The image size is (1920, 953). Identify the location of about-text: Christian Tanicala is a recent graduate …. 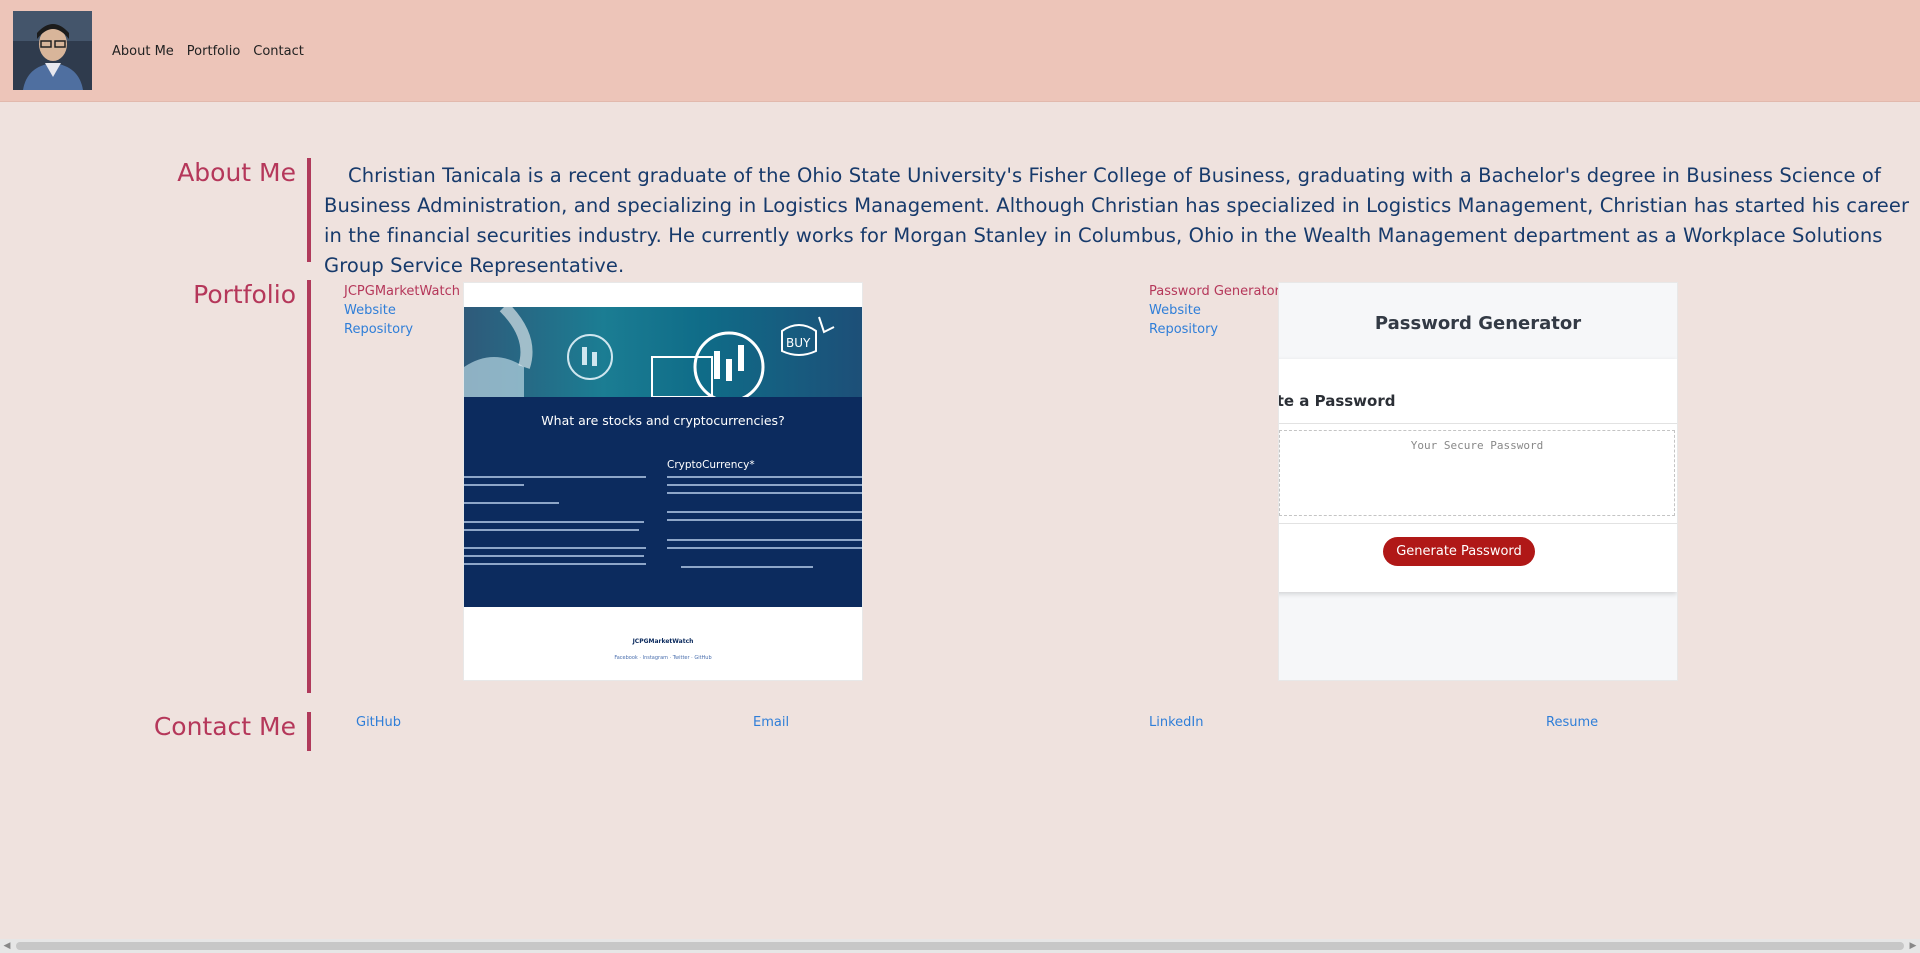
(1117, 220).